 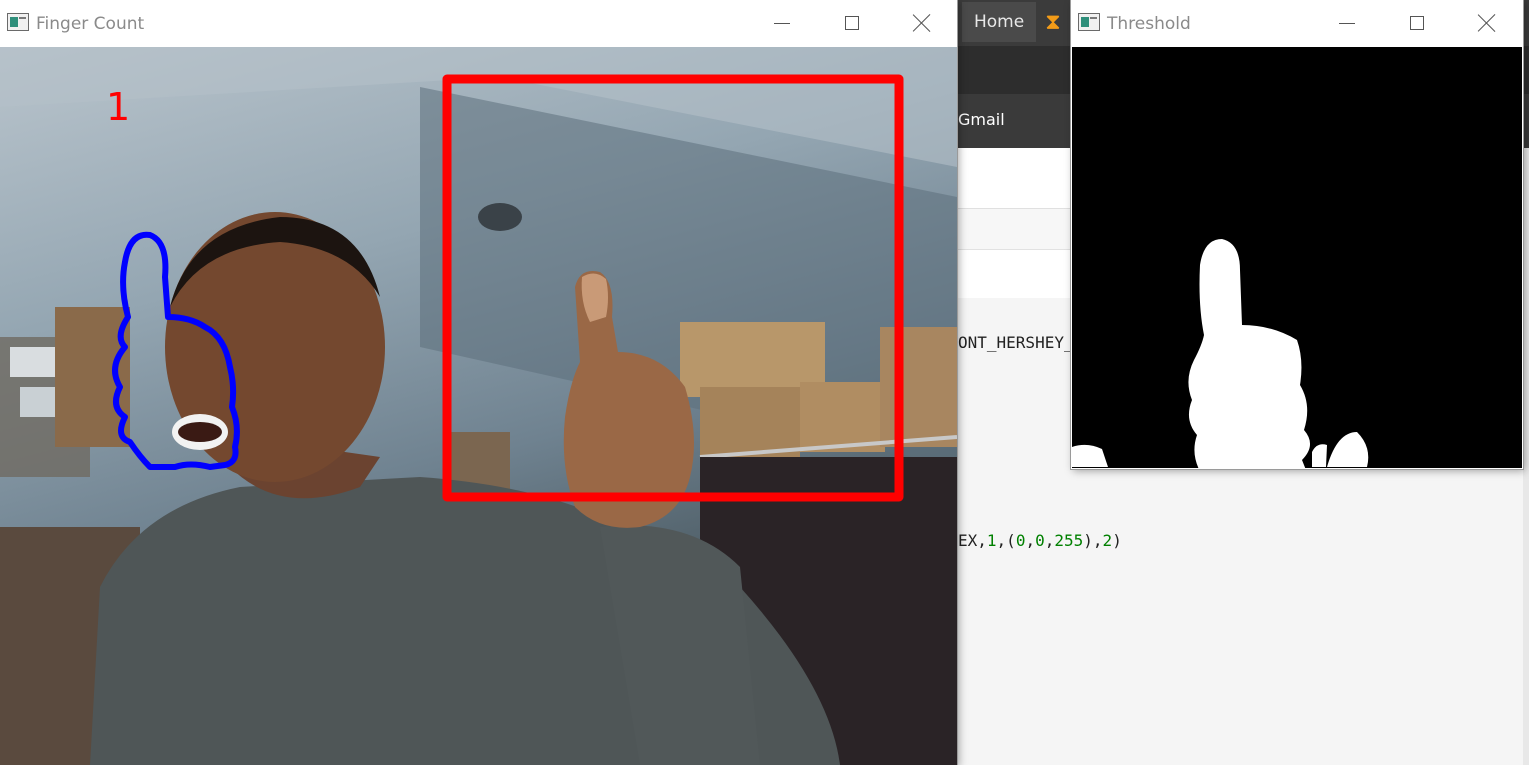 What do you see at coordinates (972, 540) in the screenshot?
I see `code-token: EX,` at bounding box center [972, 540].